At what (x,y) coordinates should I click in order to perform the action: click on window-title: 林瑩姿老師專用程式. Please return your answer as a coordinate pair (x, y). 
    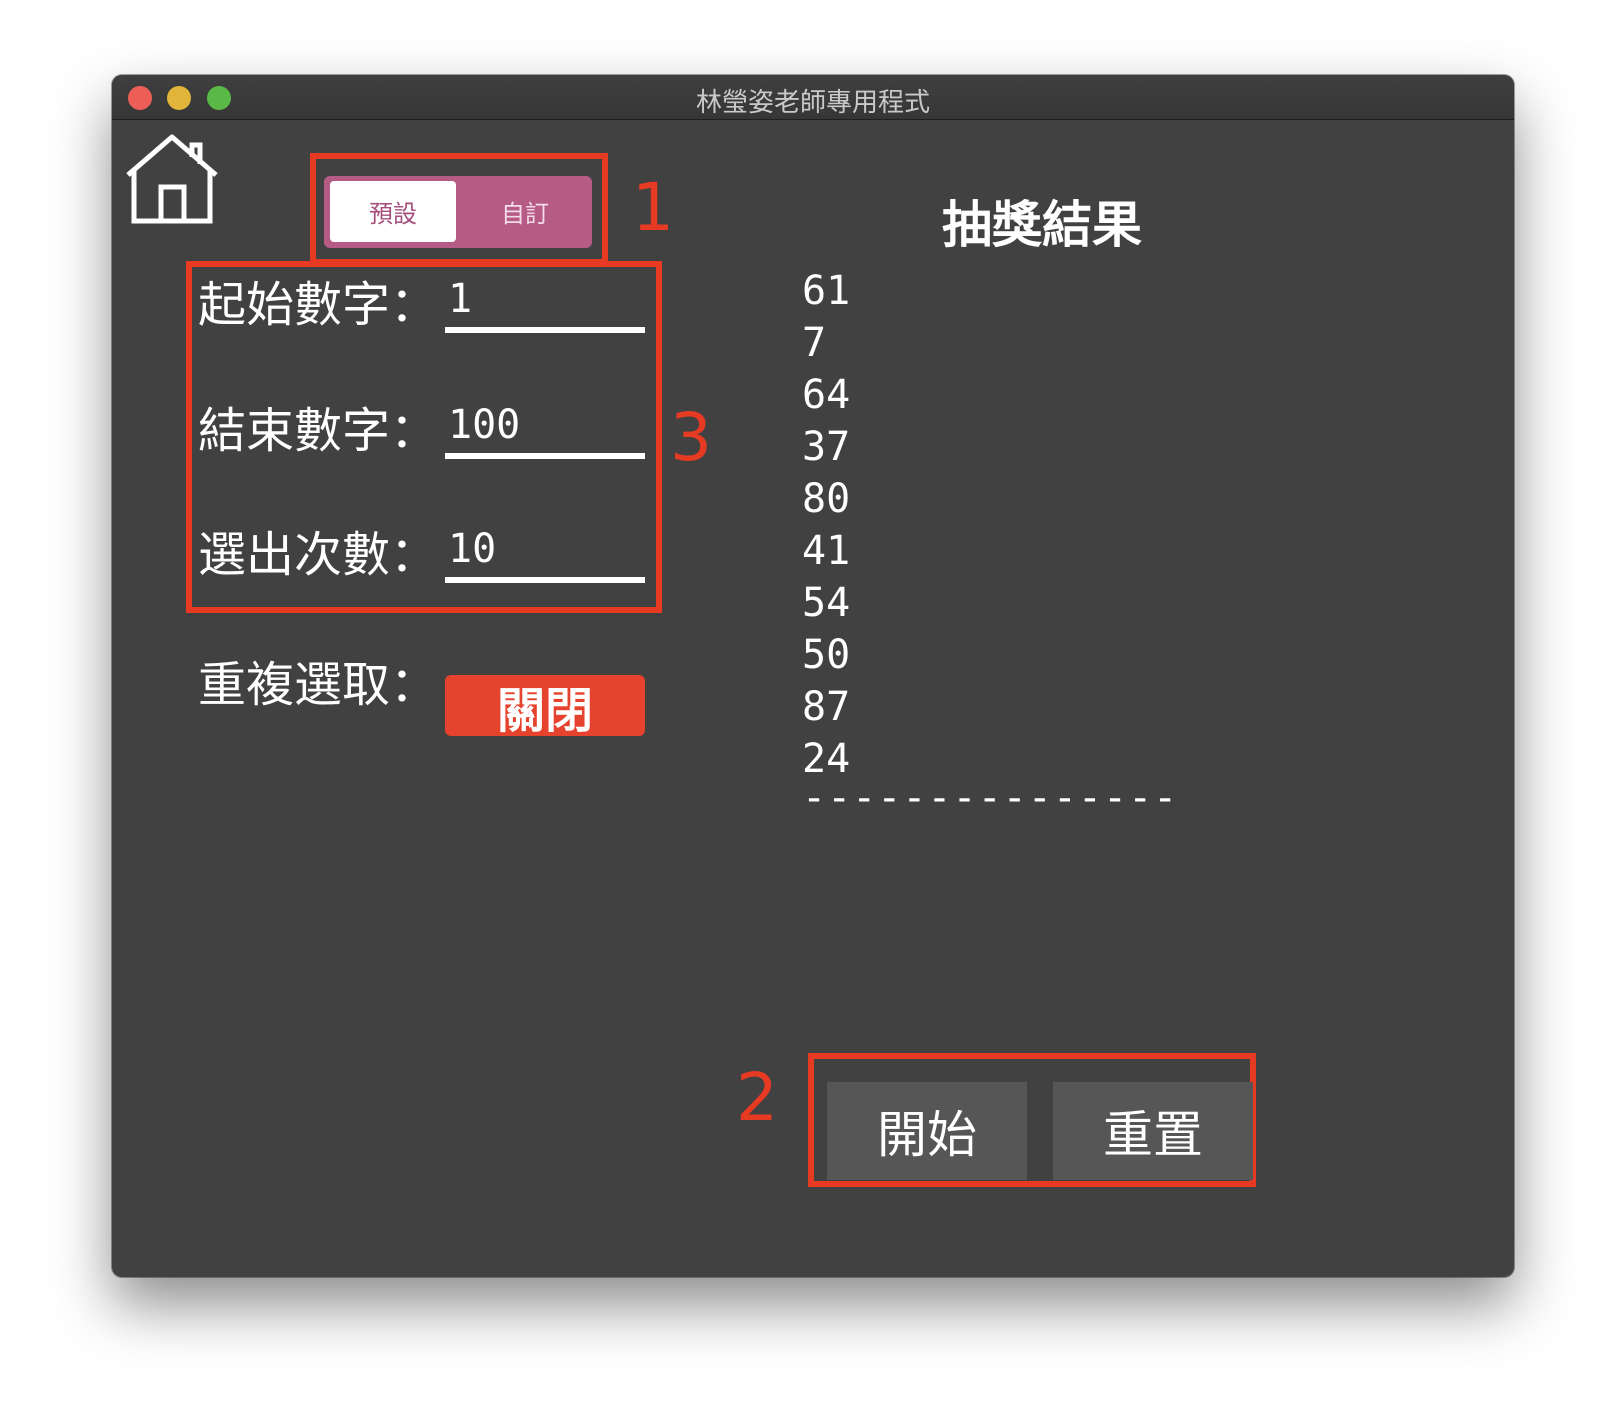
    Looking at the image, I should click on (812, 103).